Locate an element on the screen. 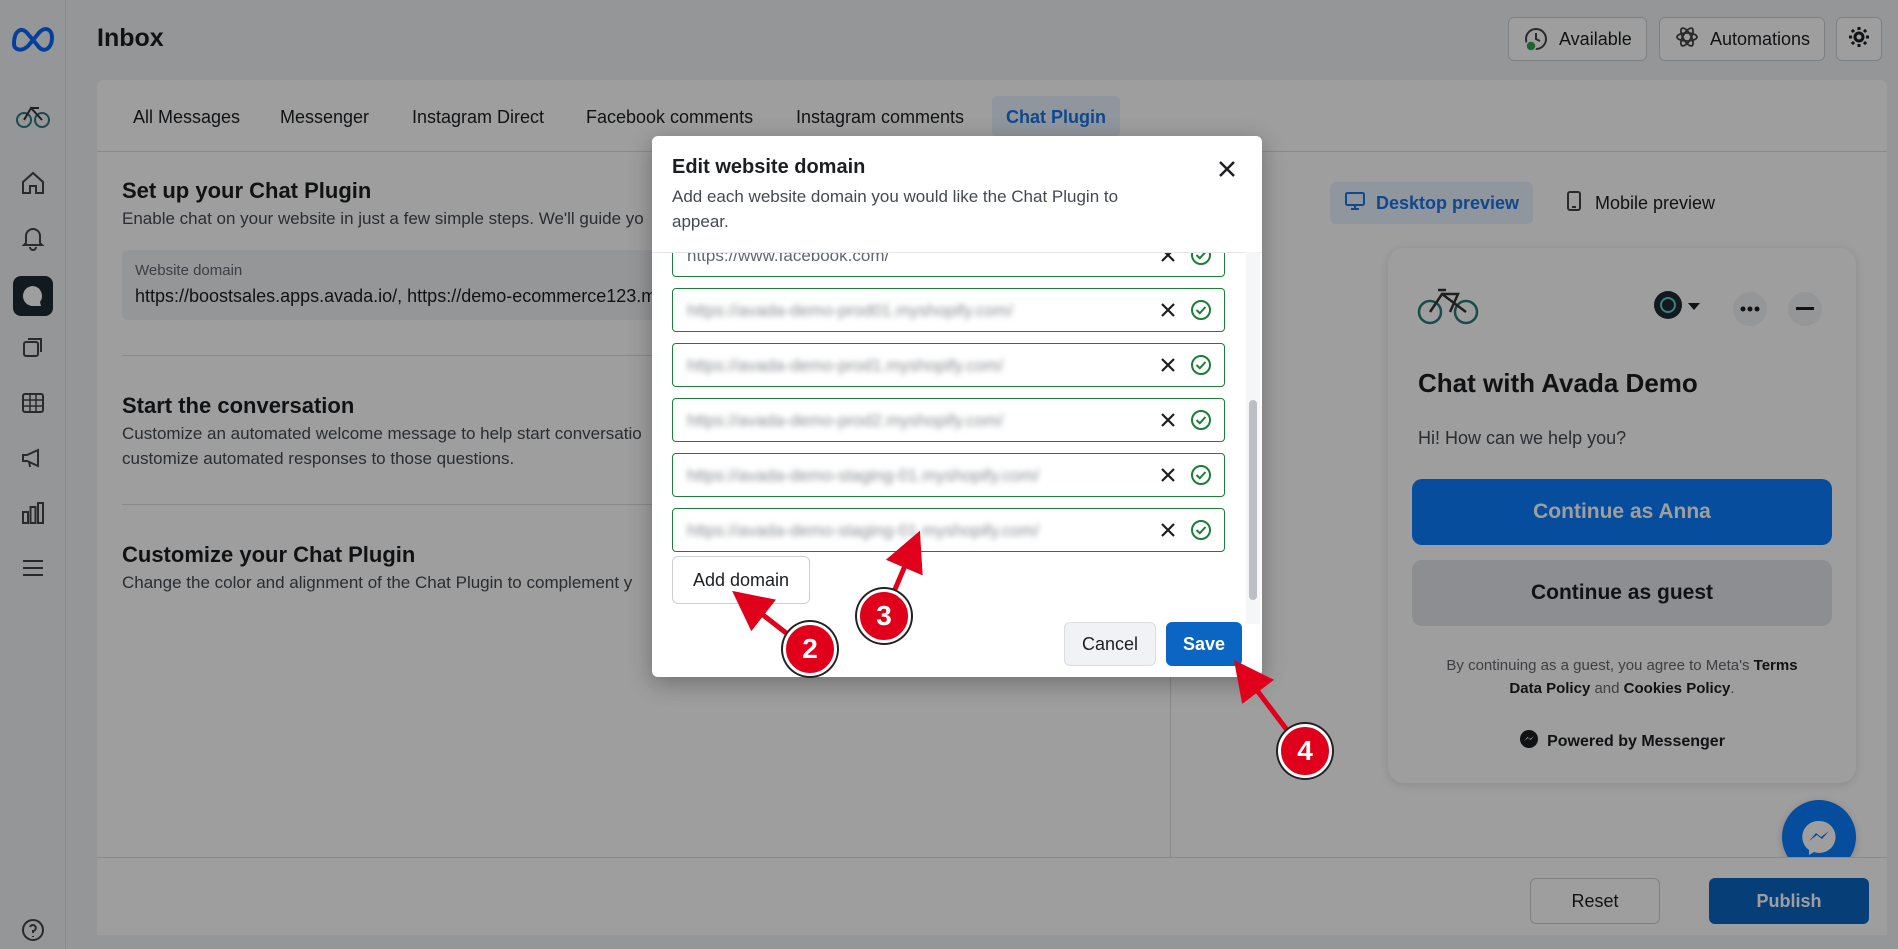 The width and height of the screenshot is (1898, 949). domain-row: https://avada-demo-prod1.myshopify.com/ is located at coordinates (948, 365).